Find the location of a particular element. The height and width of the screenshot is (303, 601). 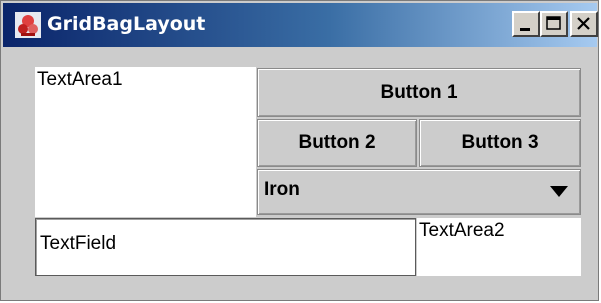

textarea-2: TextArea2 is located at coordinates (499, 247).